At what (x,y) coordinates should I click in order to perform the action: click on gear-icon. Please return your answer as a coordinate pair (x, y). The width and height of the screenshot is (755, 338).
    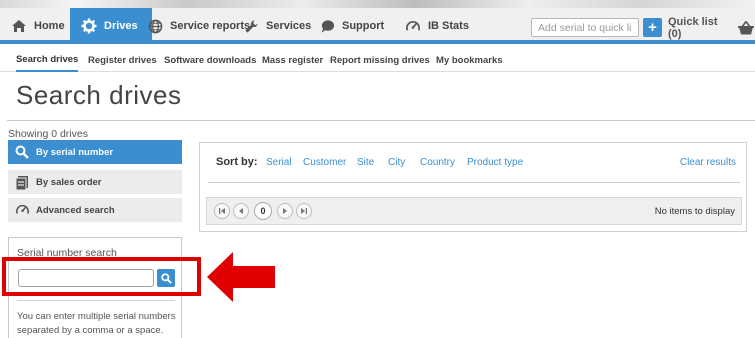
    Looking at the image, I should click on (89, 26).